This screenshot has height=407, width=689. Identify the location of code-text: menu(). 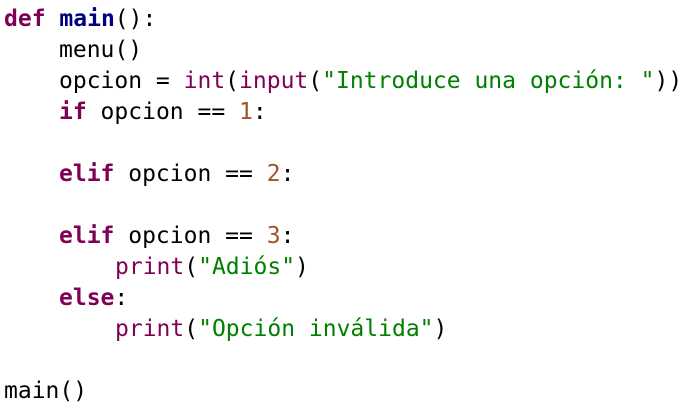
(101, 50).